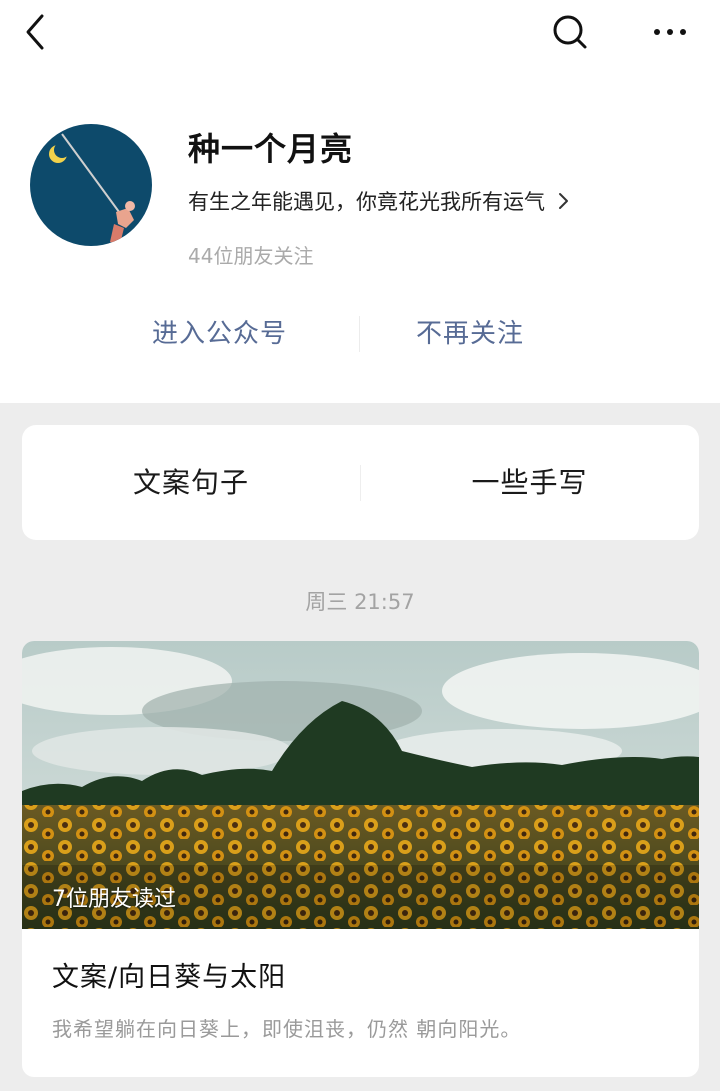  I want to click on more-button, so click(670, 32).